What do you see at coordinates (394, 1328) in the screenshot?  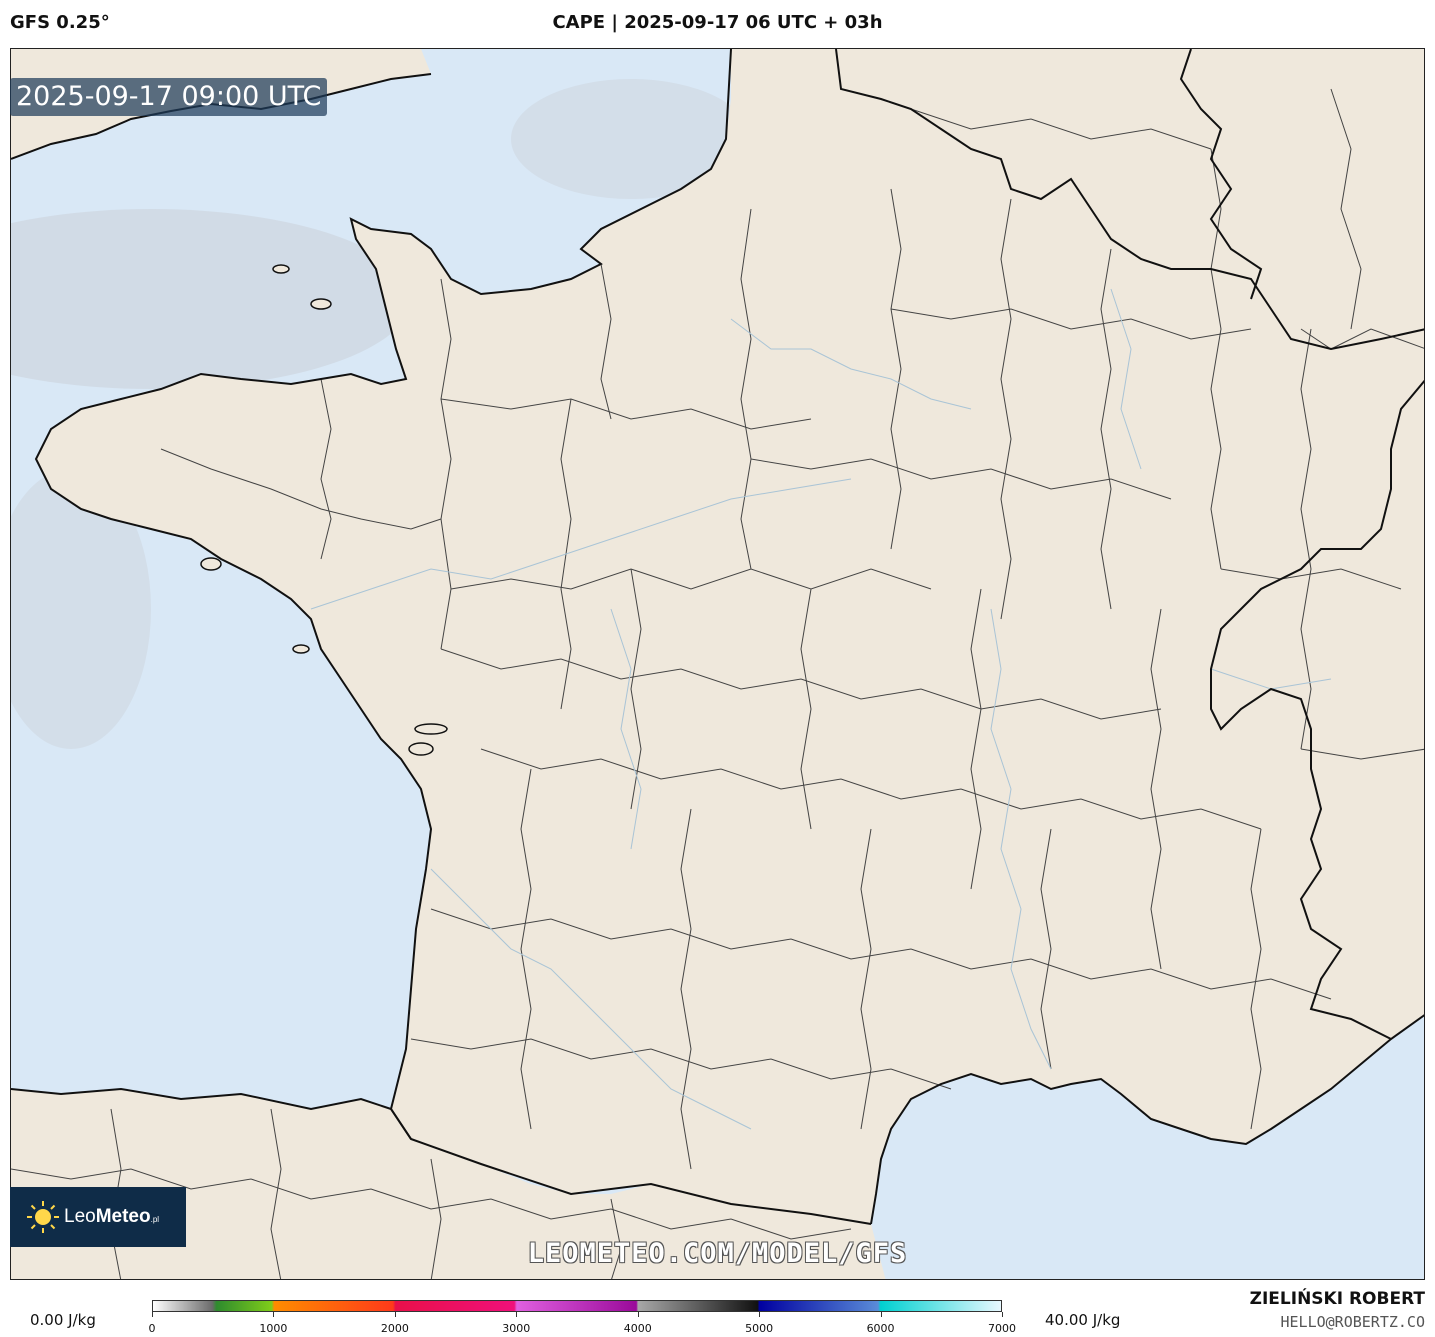 I see `colorbar-tick-label: 2000` at bounding box center [394, 1328].